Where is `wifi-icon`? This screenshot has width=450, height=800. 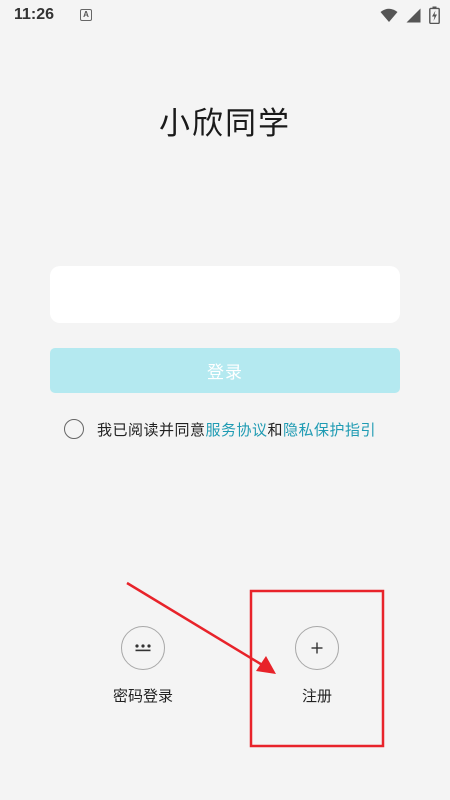 wifi-icon is located at coordinates (389, 15).